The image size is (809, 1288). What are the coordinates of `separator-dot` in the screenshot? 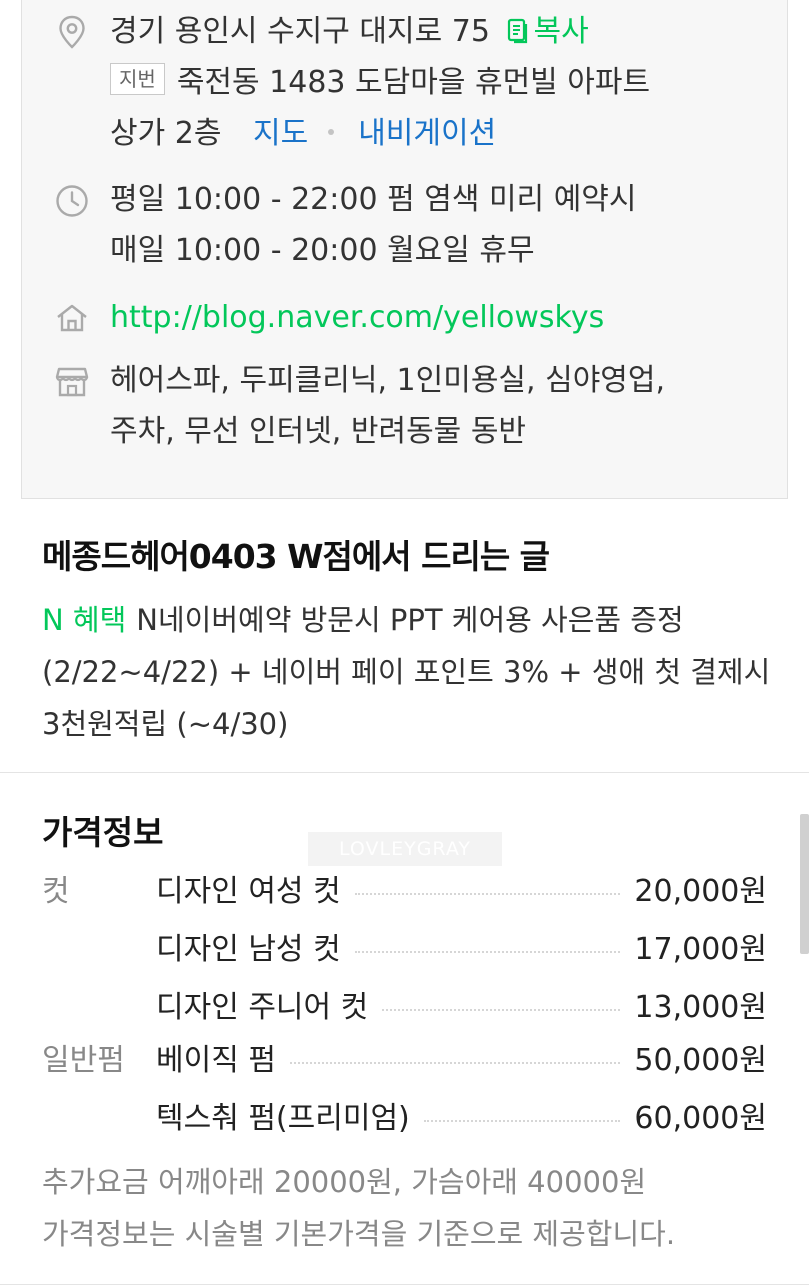 It's located at (331, 132).